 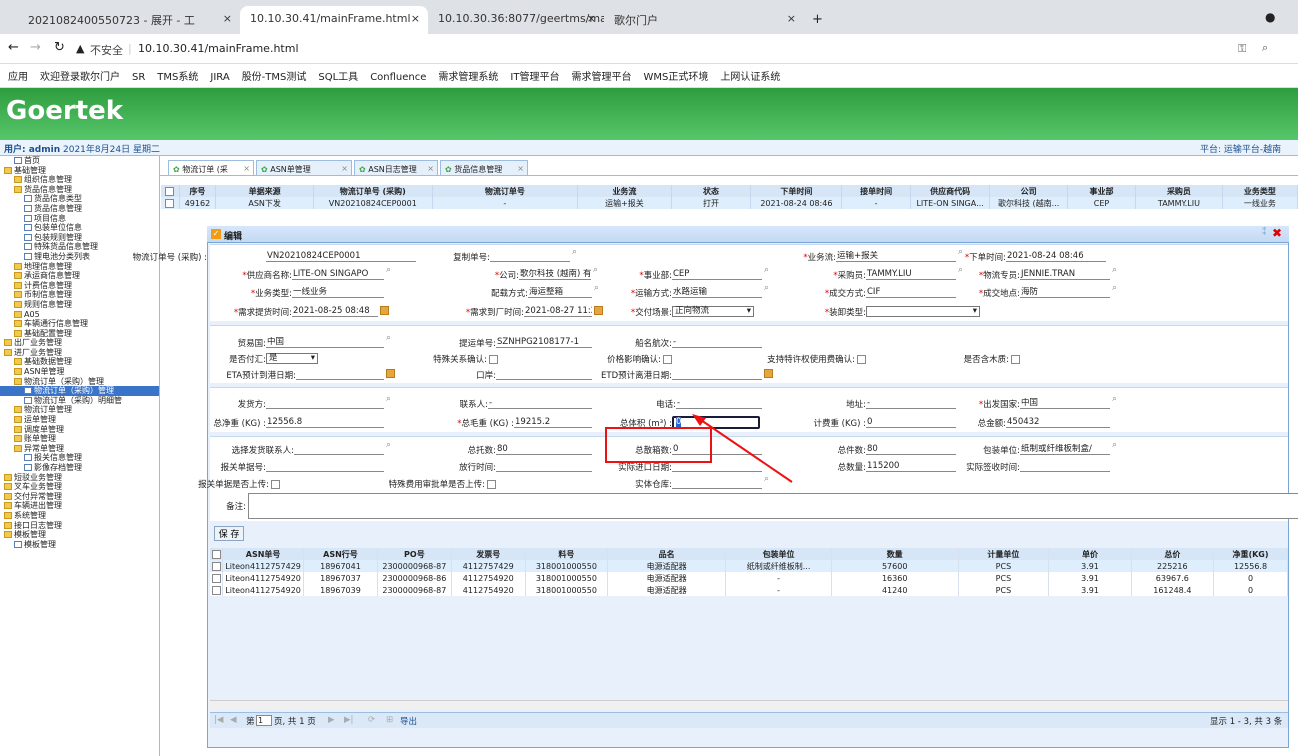 What do you see at coordinates (544, 342) in the screenshot?
I see `form-field: SZNHPG2108177-1` at bounding box center [544, 342].